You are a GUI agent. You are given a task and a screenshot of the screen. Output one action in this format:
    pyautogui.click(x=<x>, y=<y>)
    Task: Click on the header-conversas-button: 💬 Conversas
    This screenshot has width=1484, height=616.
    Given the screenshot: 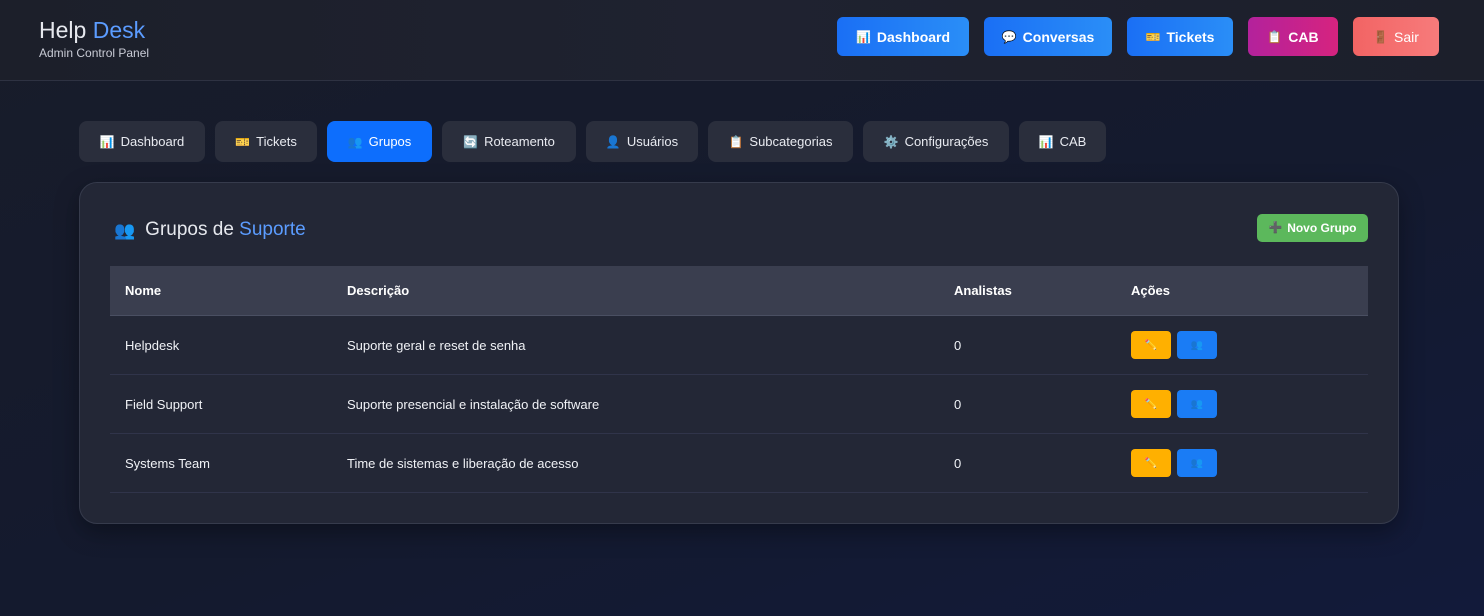 What is the action you would take?
    pyautogui.click(x=1048, y=36)
    